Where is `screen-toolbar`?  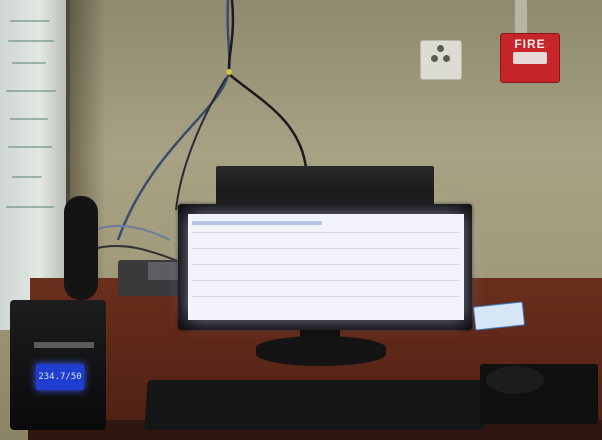 screen-toolbar is located at coordinates (257, 223).